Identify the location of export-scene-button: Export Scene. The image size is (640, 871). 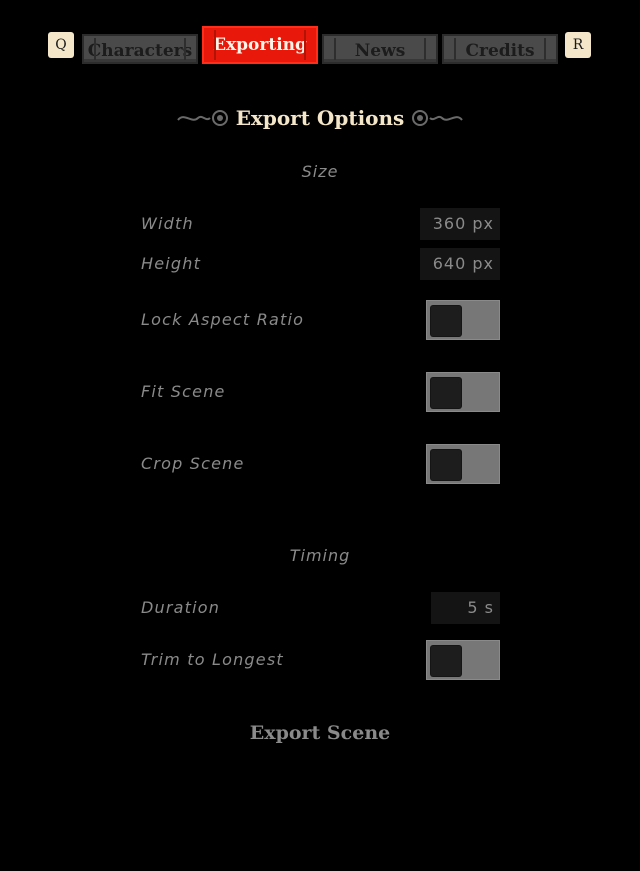
(320, 733).